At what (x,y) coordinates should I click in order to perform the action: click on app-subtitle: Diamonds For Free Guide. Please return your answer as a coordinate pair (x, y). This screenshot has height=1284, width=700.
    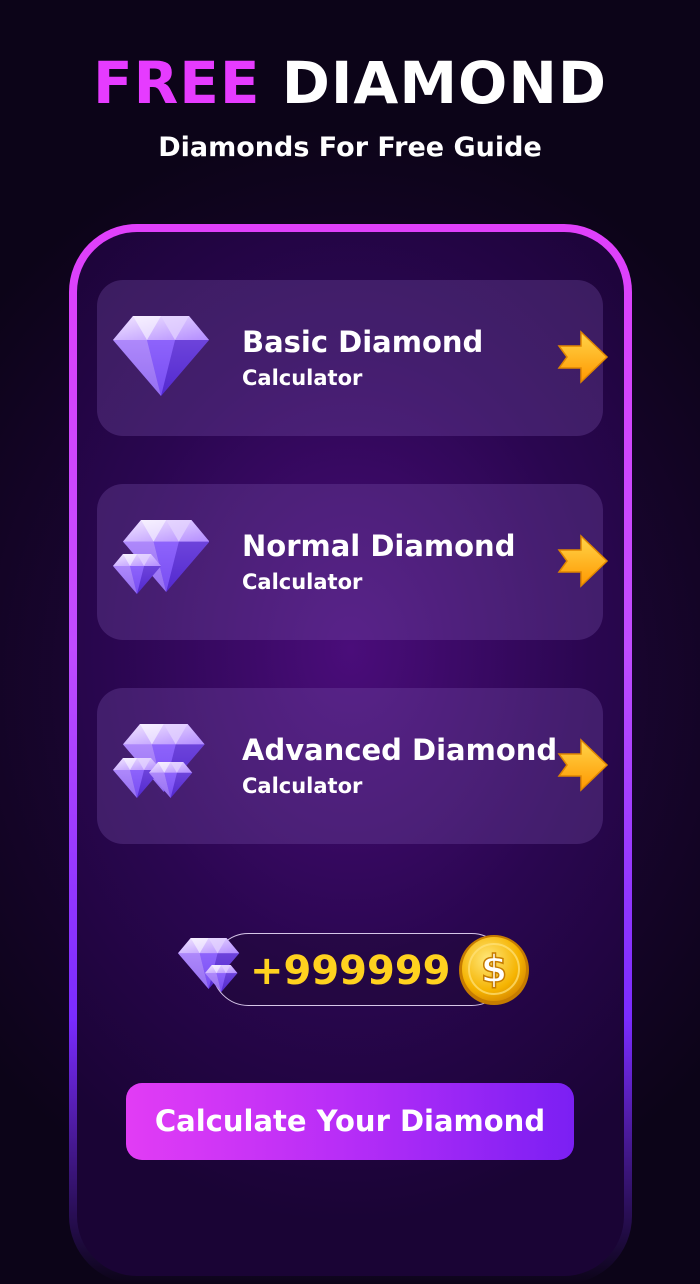
    Looking at the image, I should click on (350, 147).